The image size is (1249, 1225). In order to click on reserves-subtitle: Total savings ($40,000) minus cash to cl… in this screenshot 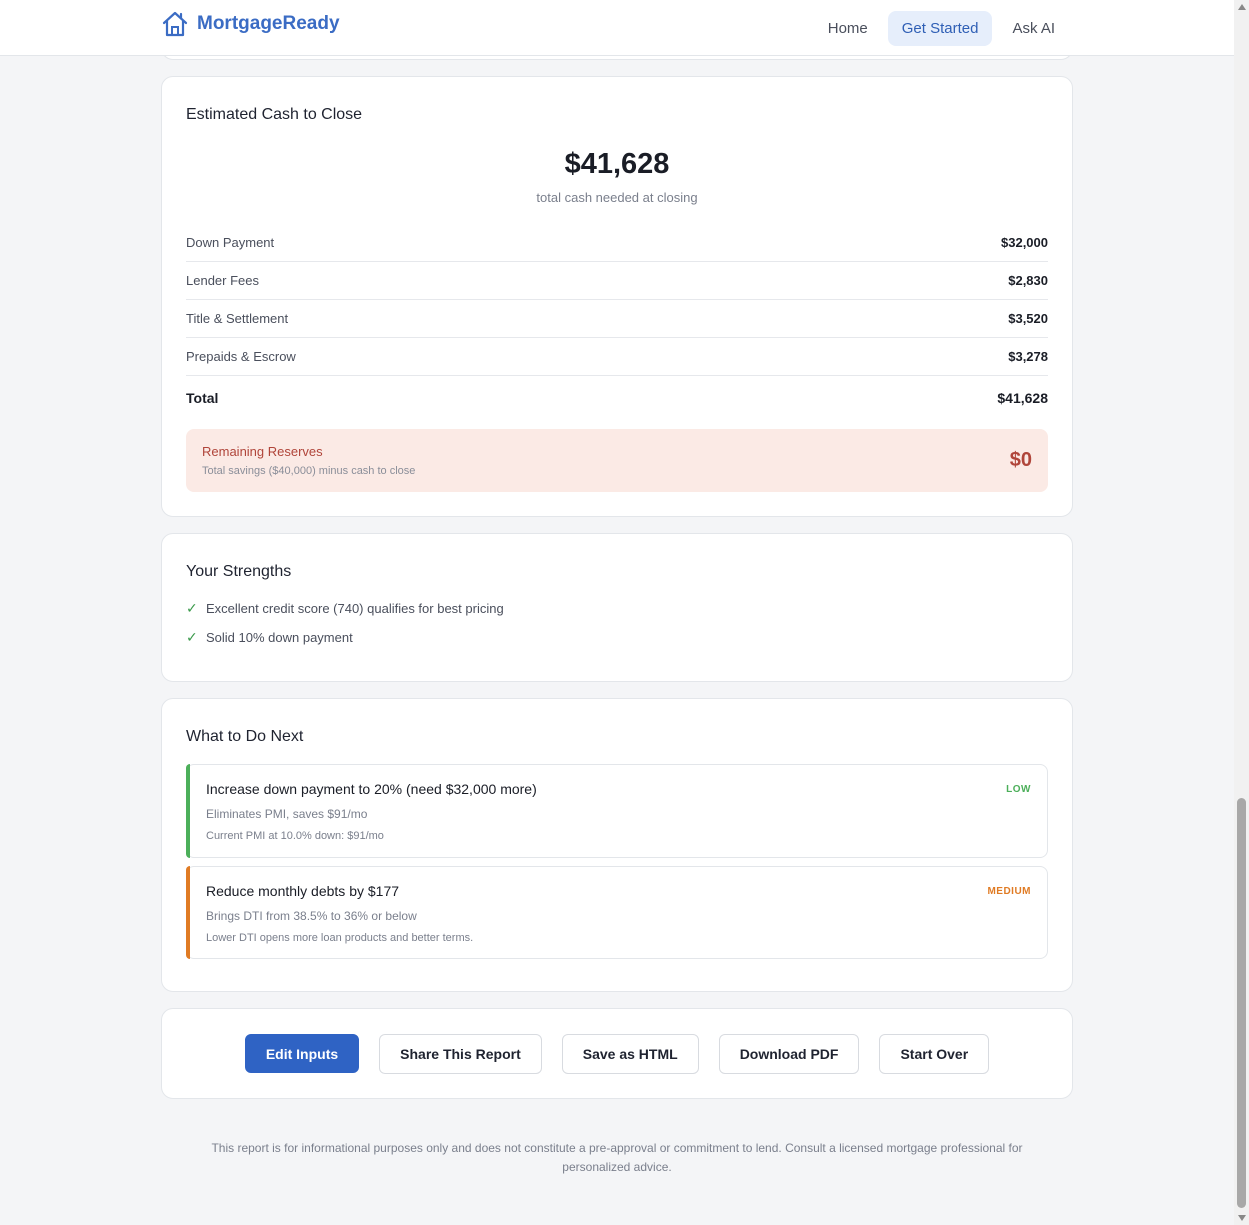, I will do `click(309, 471)`.